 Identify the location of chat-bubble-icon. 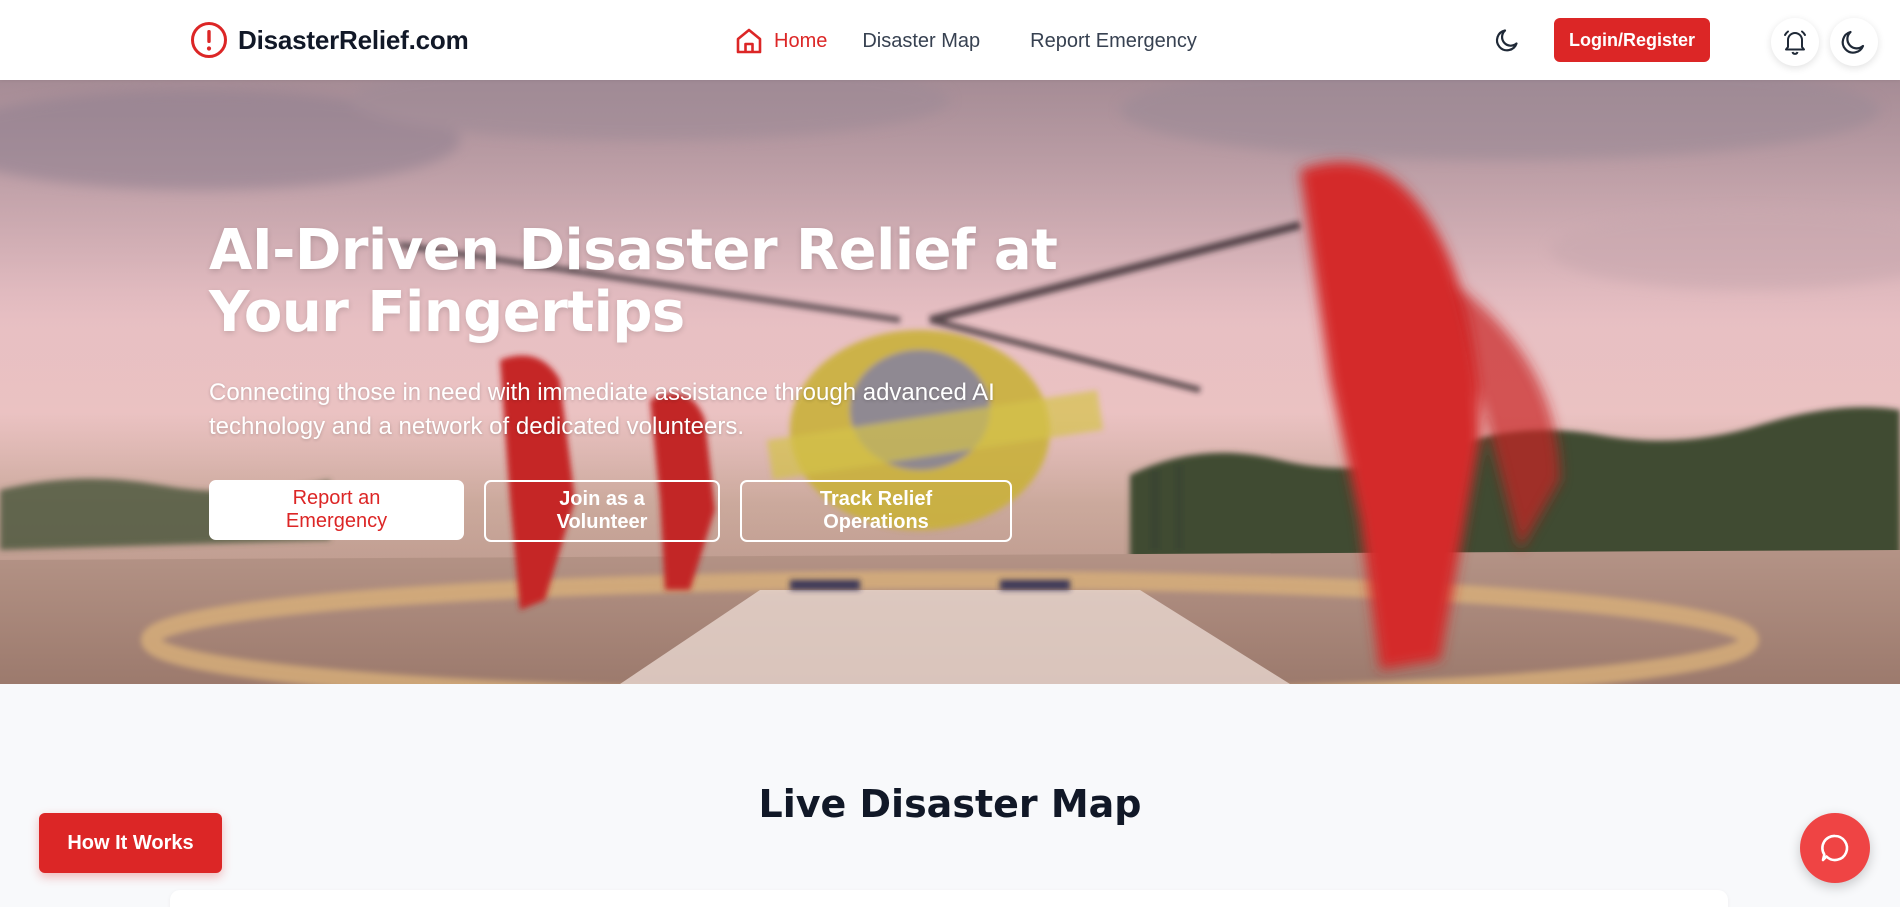
(1835, 848).